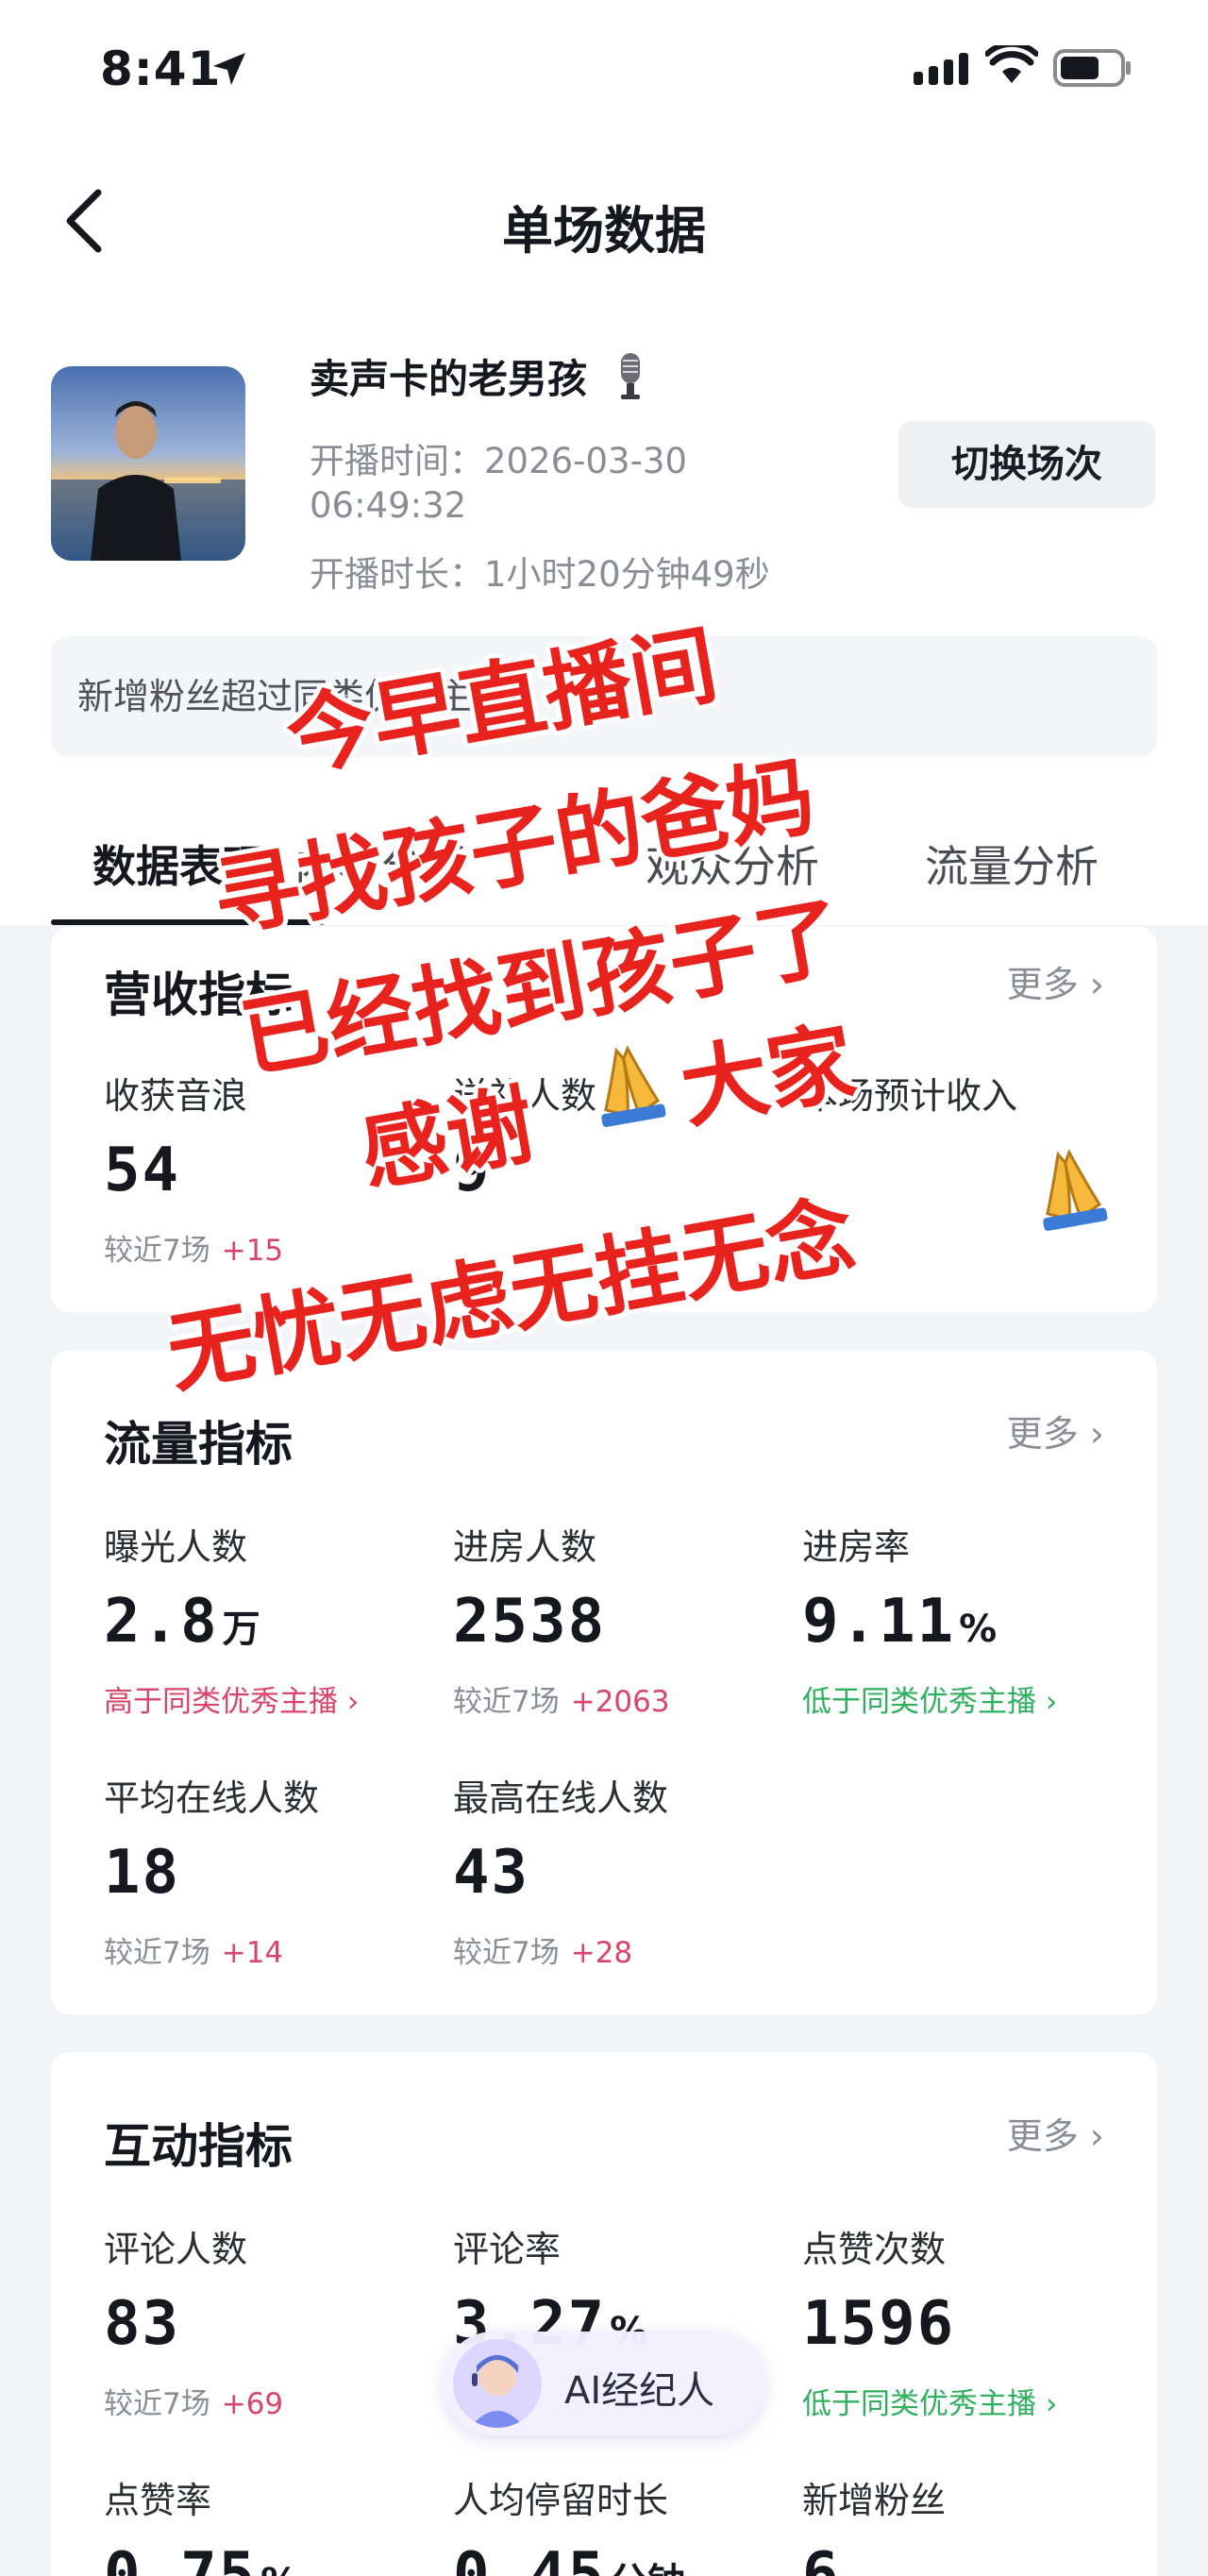 The height and width of the screenshot is (2576, 1208). I want to click on status-time: 8:41, so click(161, 69).